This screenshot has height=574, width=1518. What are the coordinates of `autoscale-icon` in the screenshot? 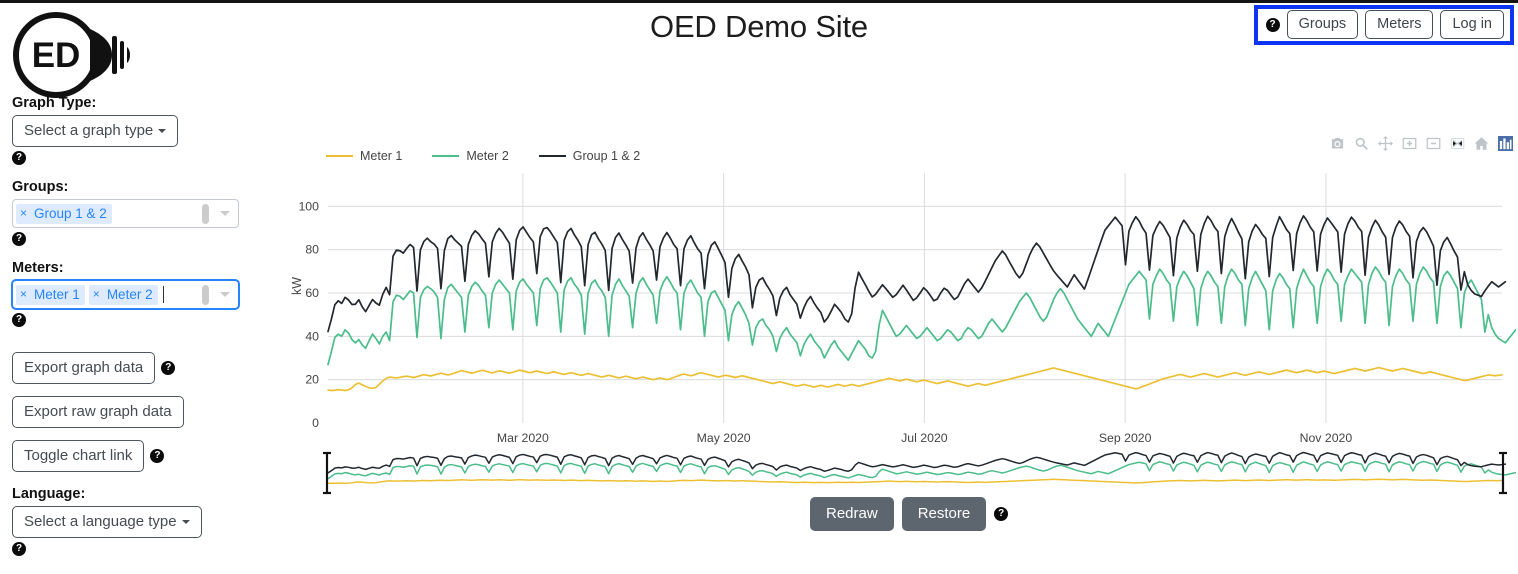 It's located at (1457, 143).